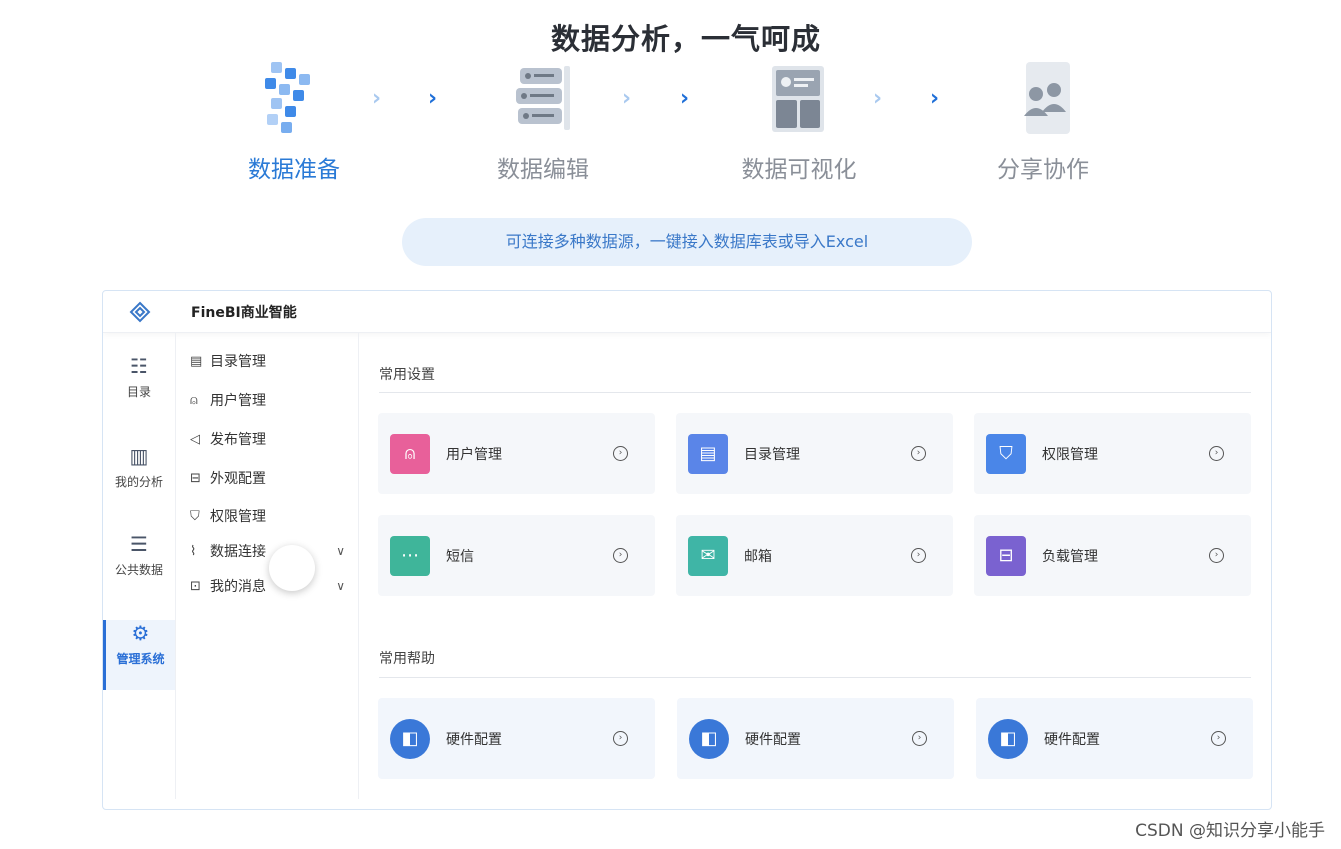 Image resolution: width=1341 pixels, height=849 pixels. Describe the element at coordinates (140, 633) in the screenshot. I see `gear-icon: ⚙` at that location.